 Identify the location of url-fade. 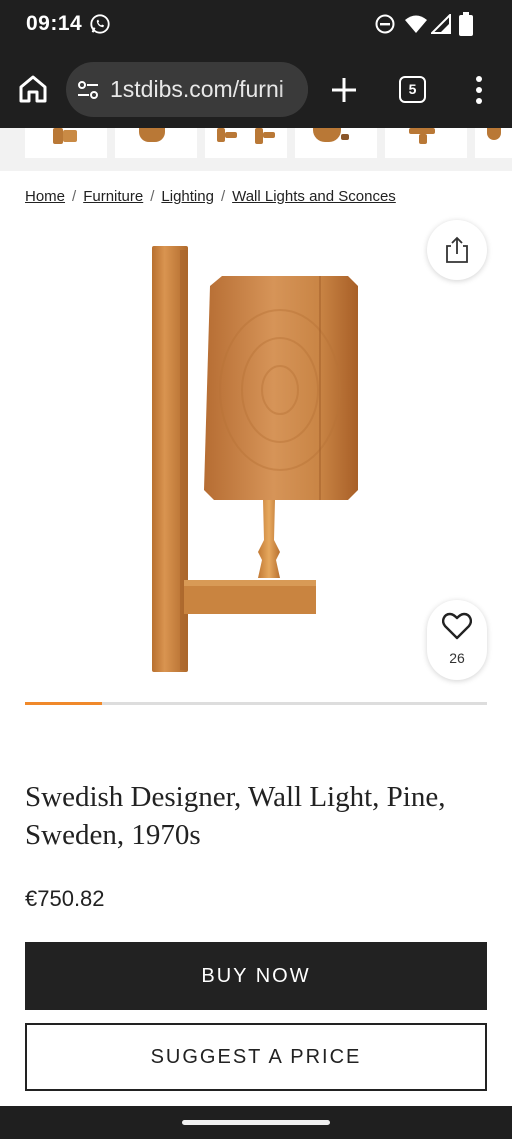
(293, 89).